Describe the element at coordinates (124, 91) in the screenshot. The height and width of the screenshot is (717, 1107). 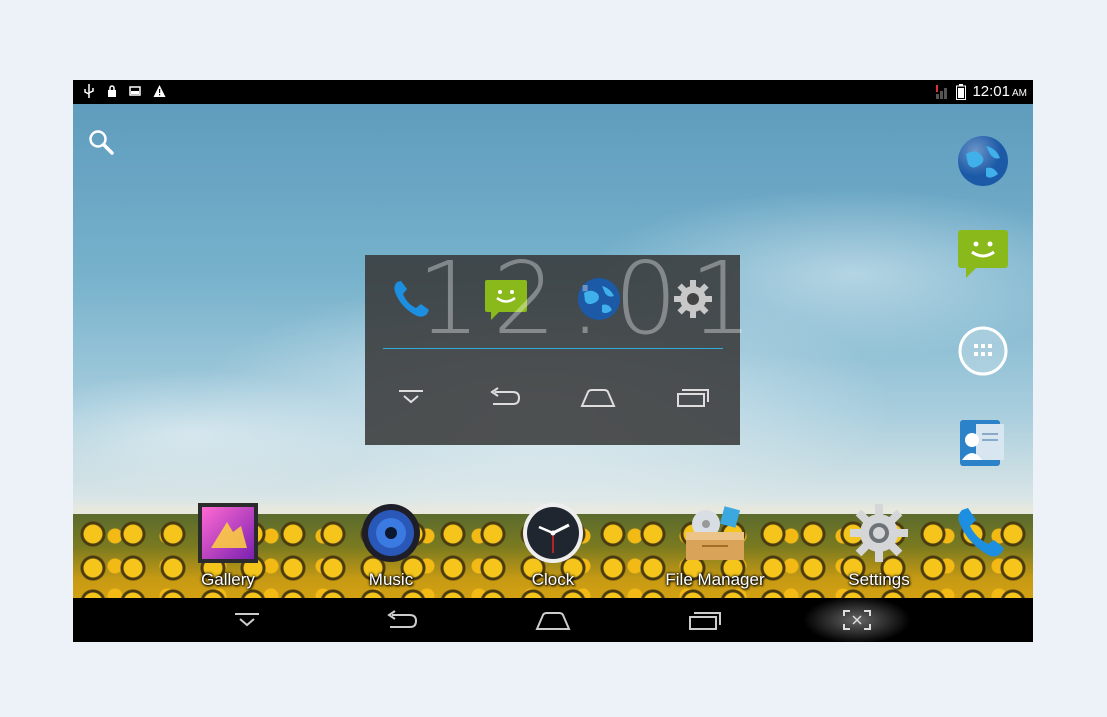
I see `notification-icons` at that location.